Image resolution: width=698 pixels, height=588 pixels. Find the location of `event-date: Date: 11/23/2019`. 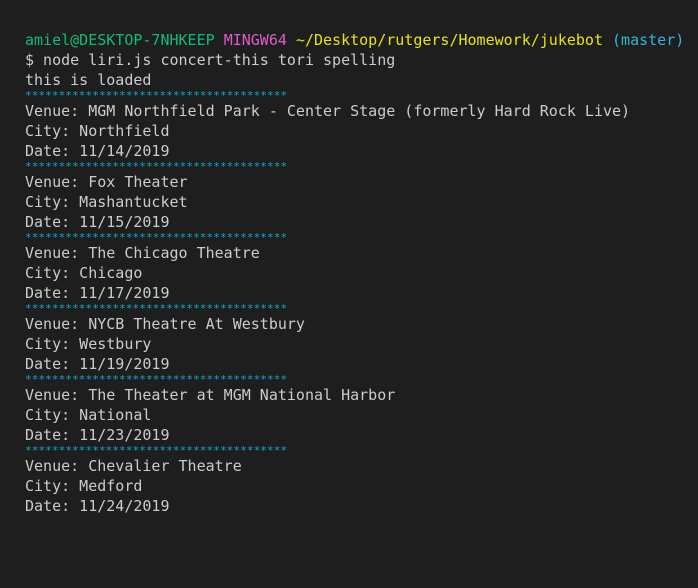

event-date: Date: 11/23/2019 is located at coordinates (97, 435).